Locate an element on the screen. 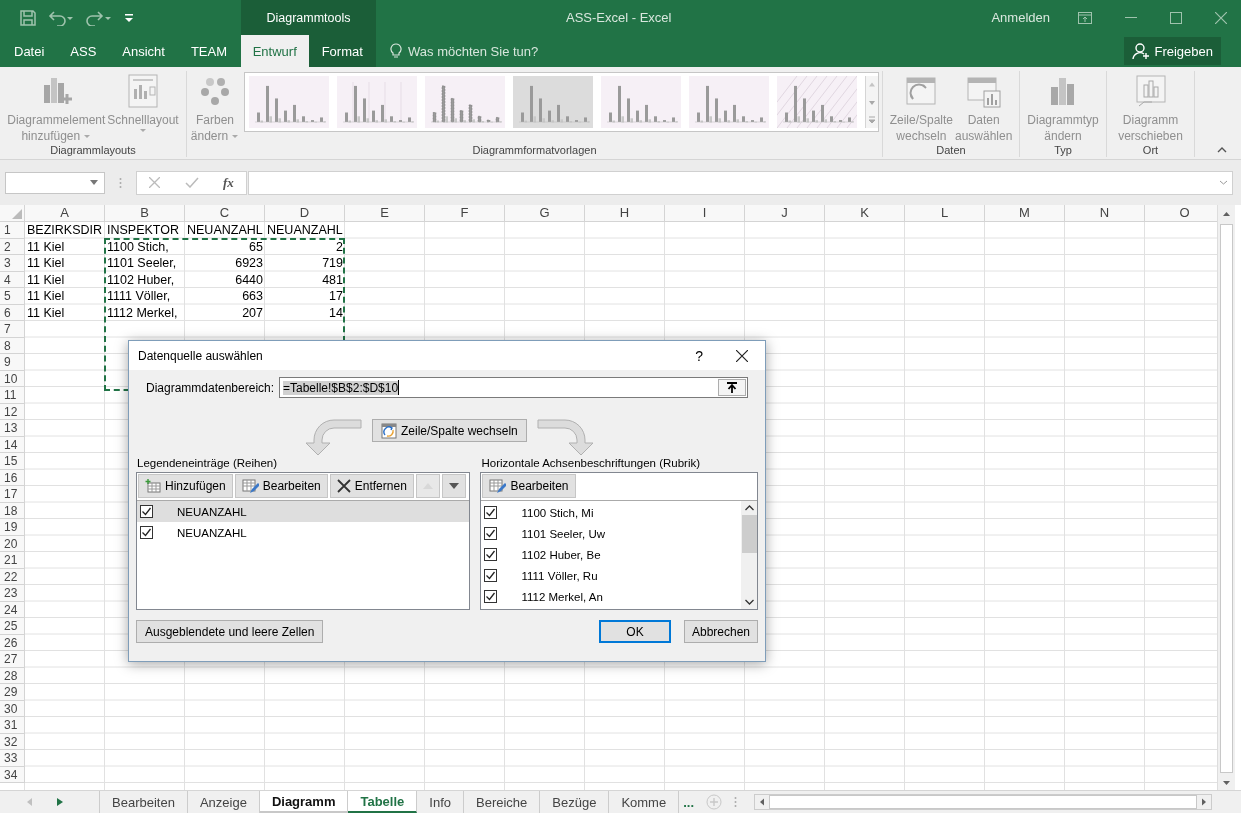 This screenshot has height=821, width=1241. cancel-button: Abbrechen is located at coordinates (721, 631).